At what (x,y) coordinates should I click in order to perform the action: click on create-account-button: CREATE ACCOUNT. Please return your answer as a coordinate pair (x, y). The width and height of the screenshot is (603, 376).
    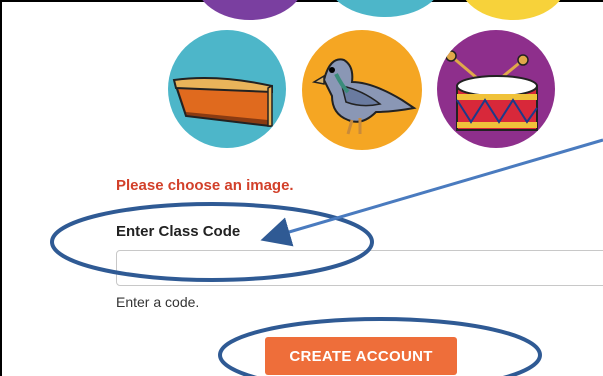
    Looking at the image, I should click on (361, 356).